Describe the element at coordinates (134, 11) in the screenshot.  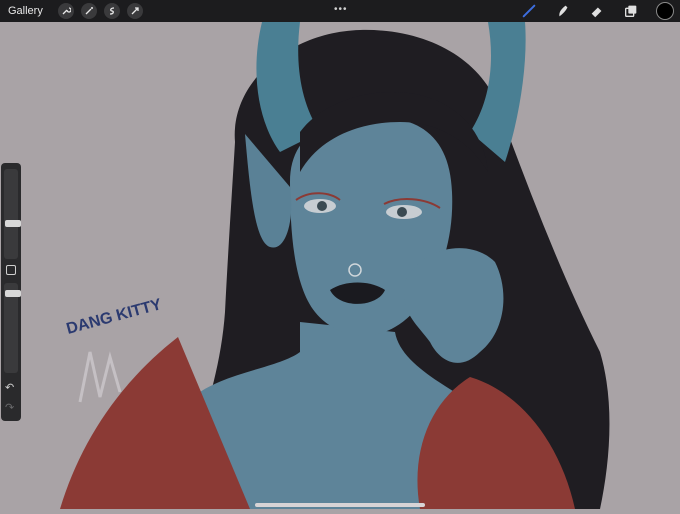
I see `transform-arrow-icon` at that location.